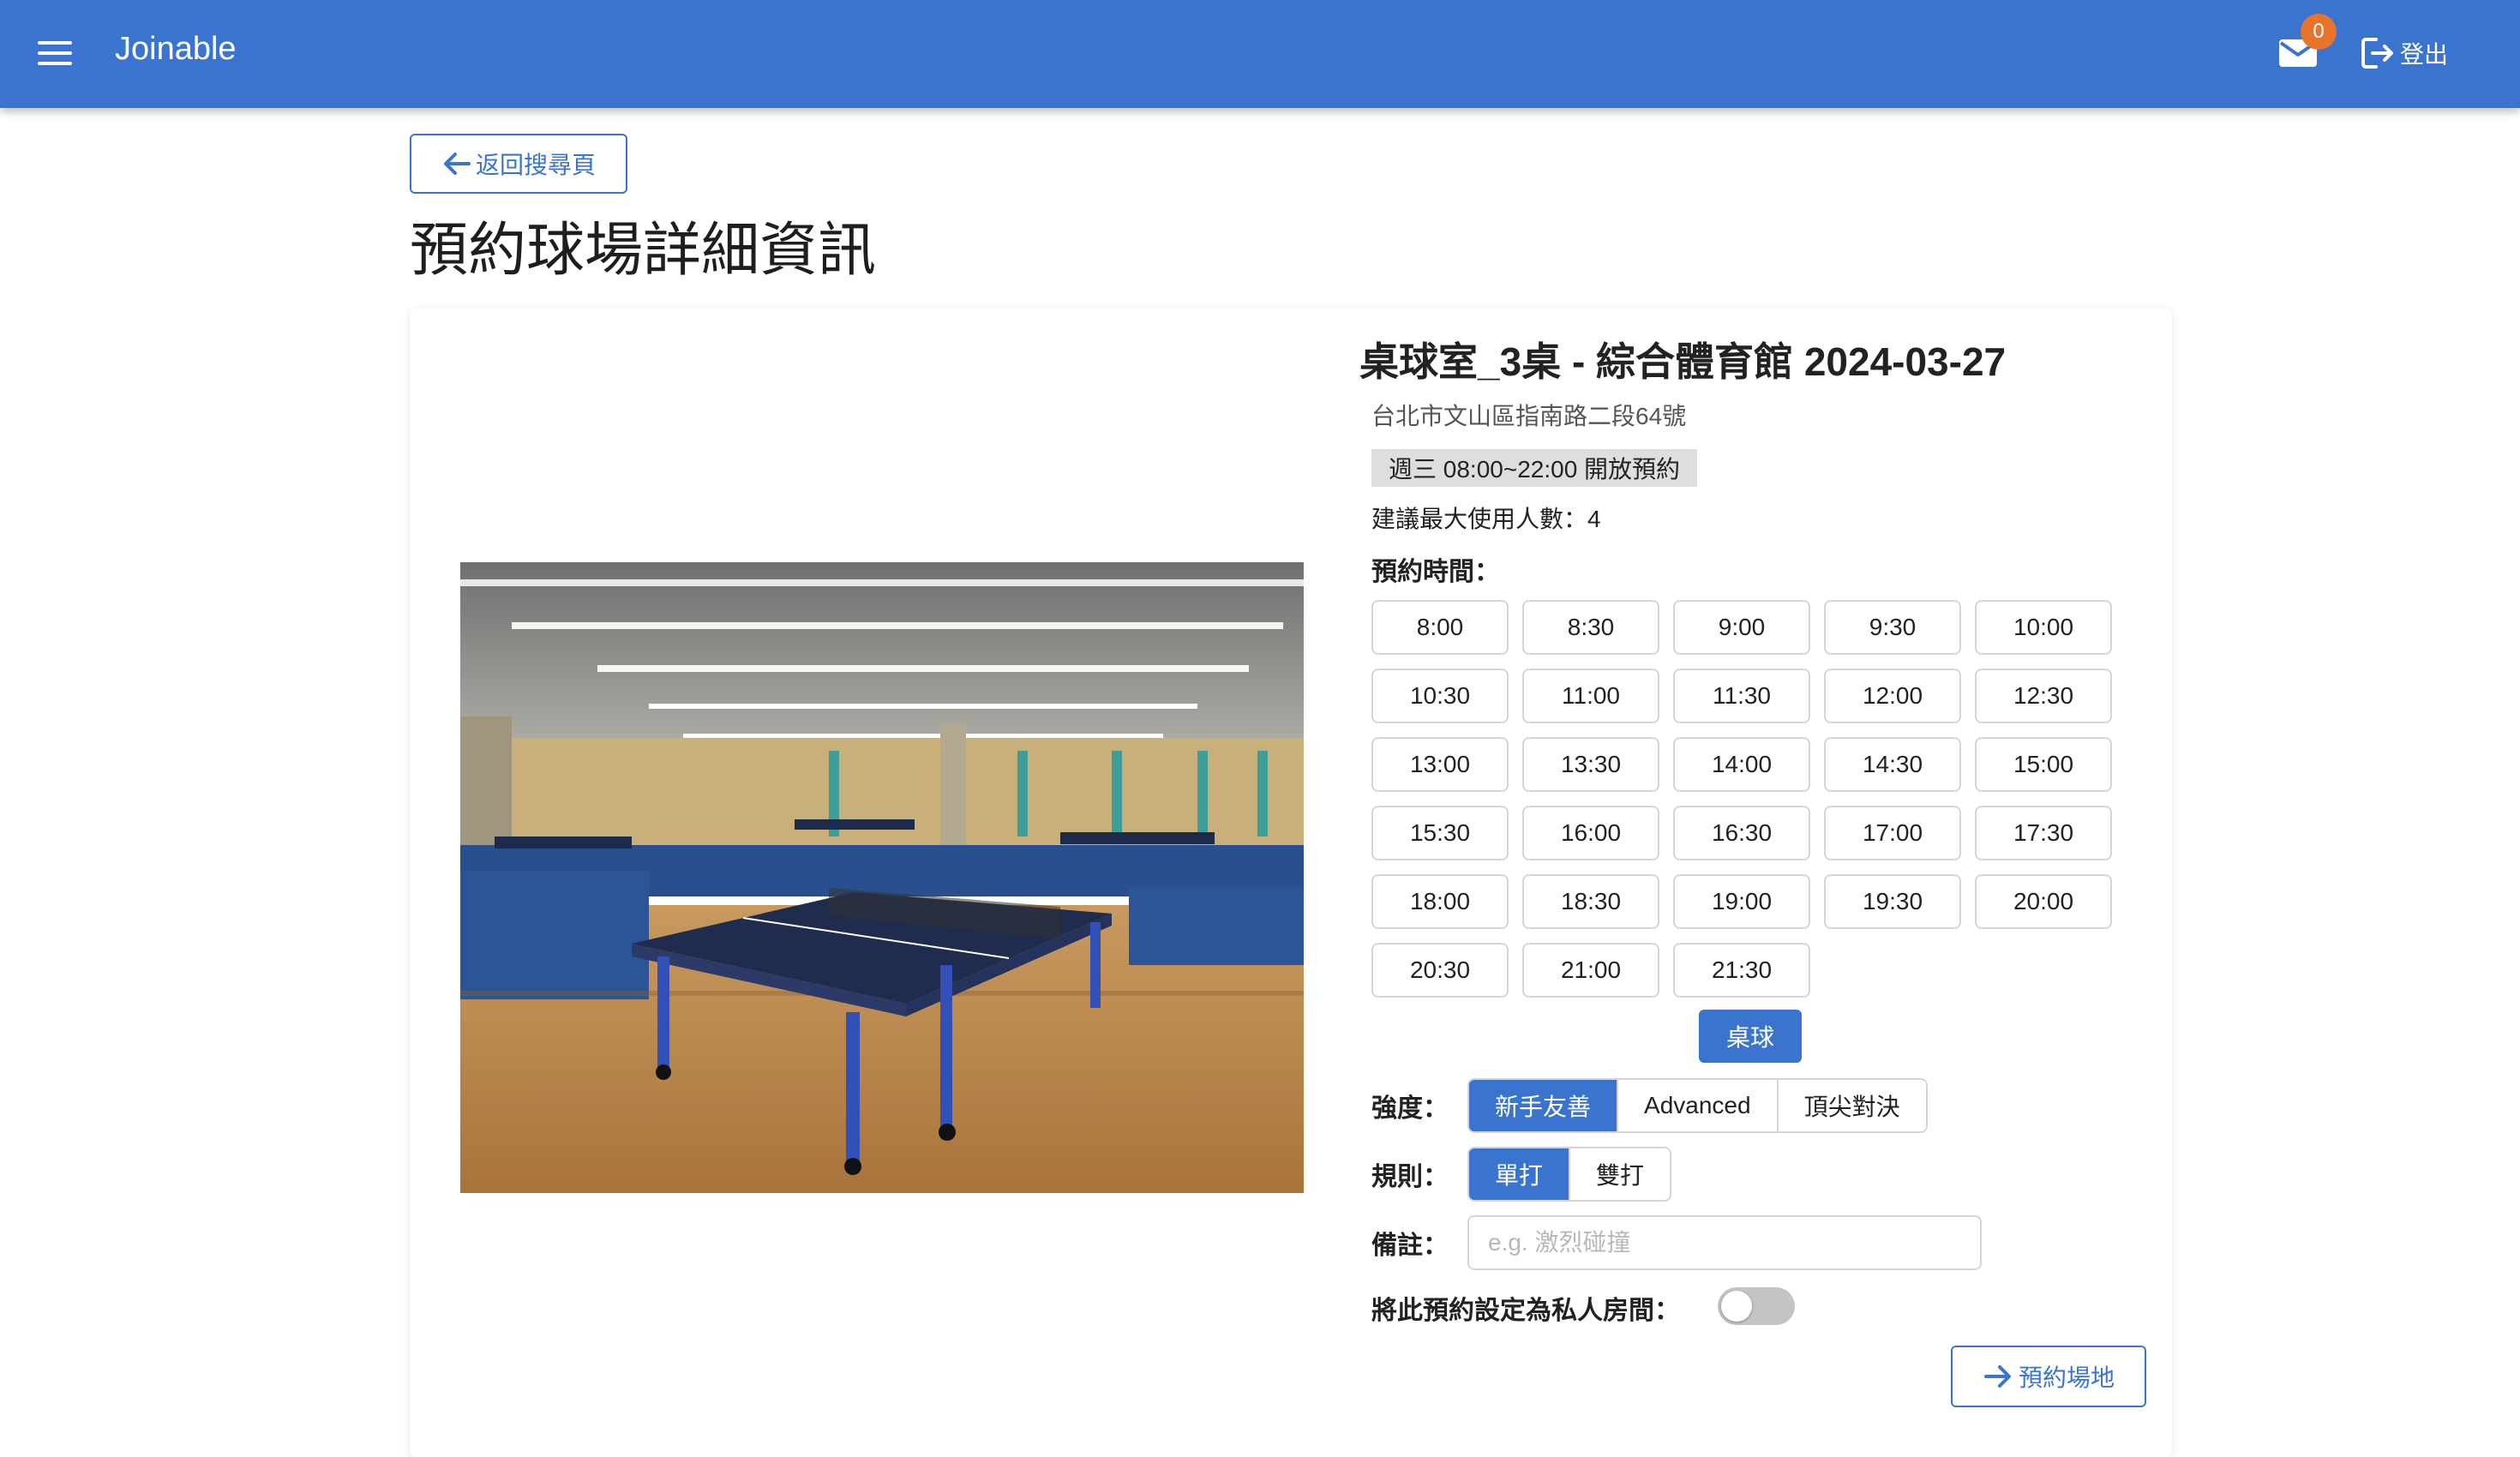 Image resolution: width=2520 pixels, height=1457 pixels. What do you see at coordinates (1851, 1105) in the screenshot?
I see `intensity-option-top: 頂尖對決` at bounding box center [1851, 1105].